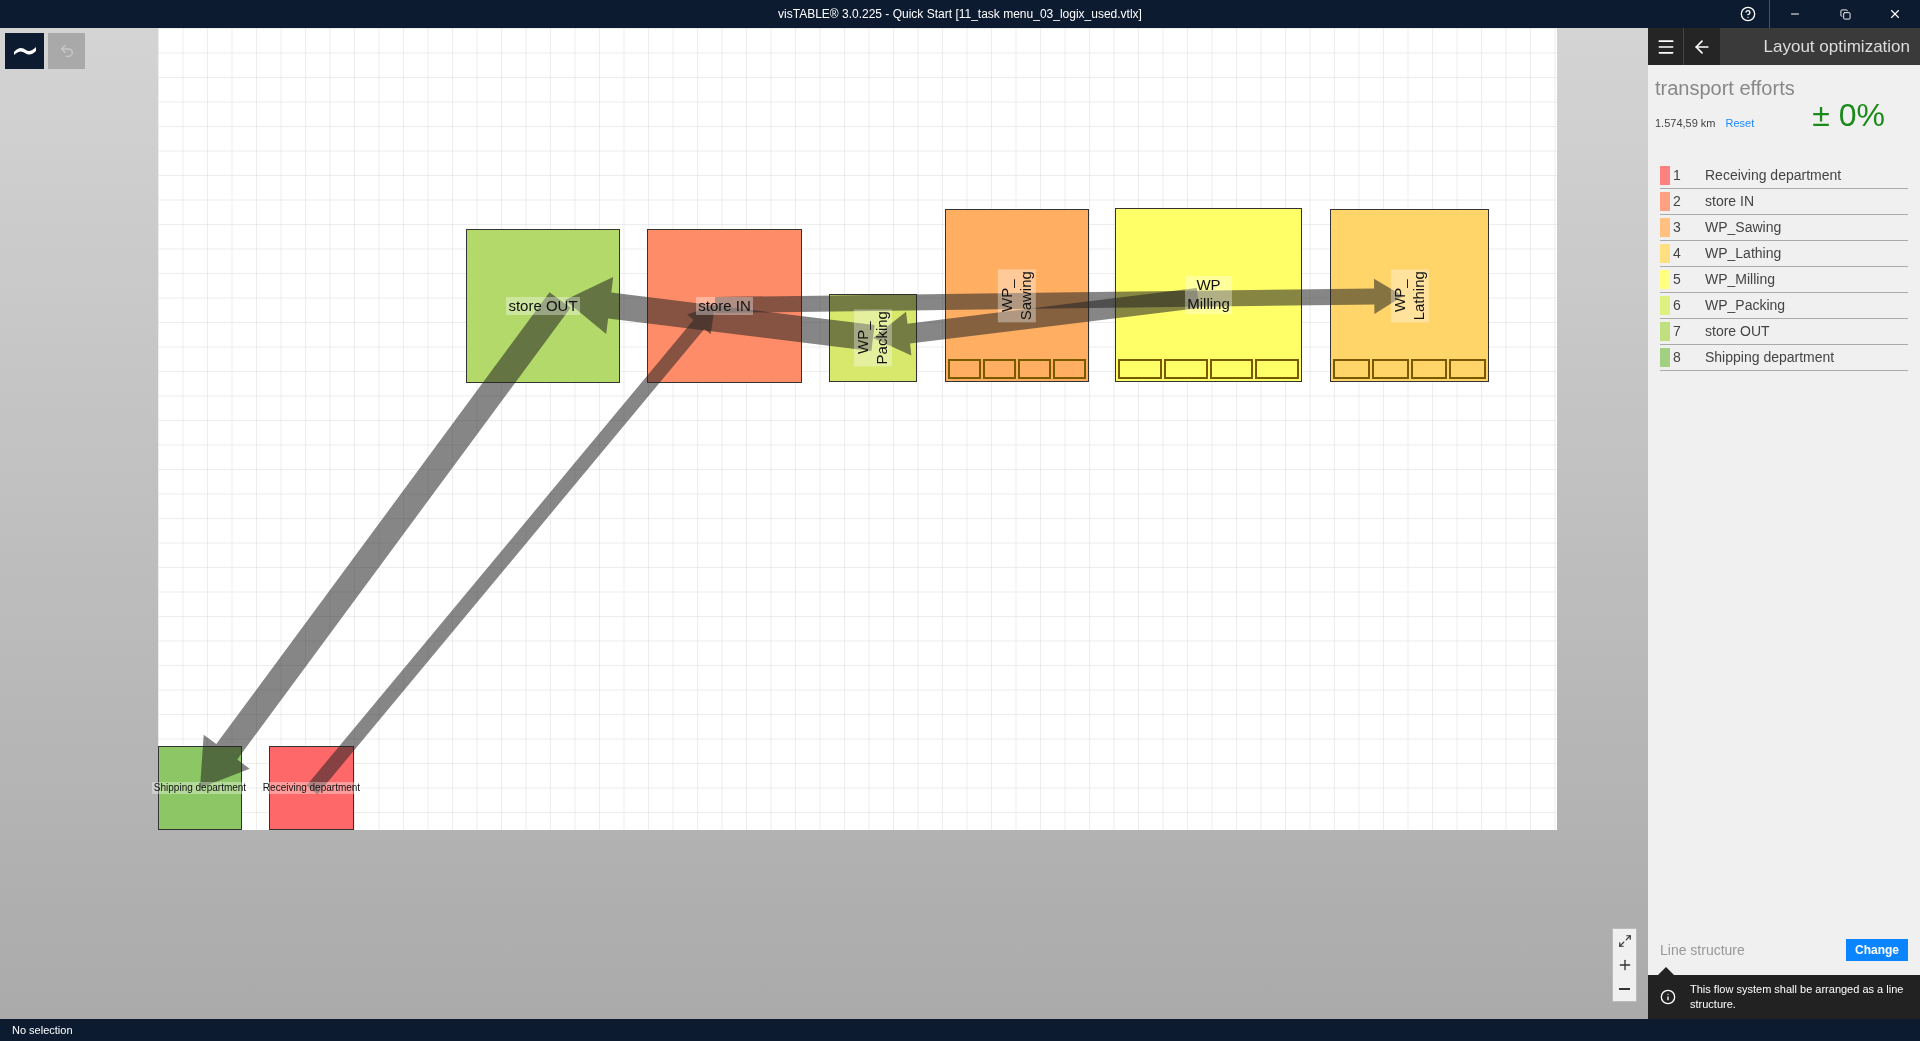 This screenshot has width=1920, height=1041. What do you see at coordinates (1677, 331) in the screenshot?
I see `legend-number: 7` at bounding box center [1677, 331].